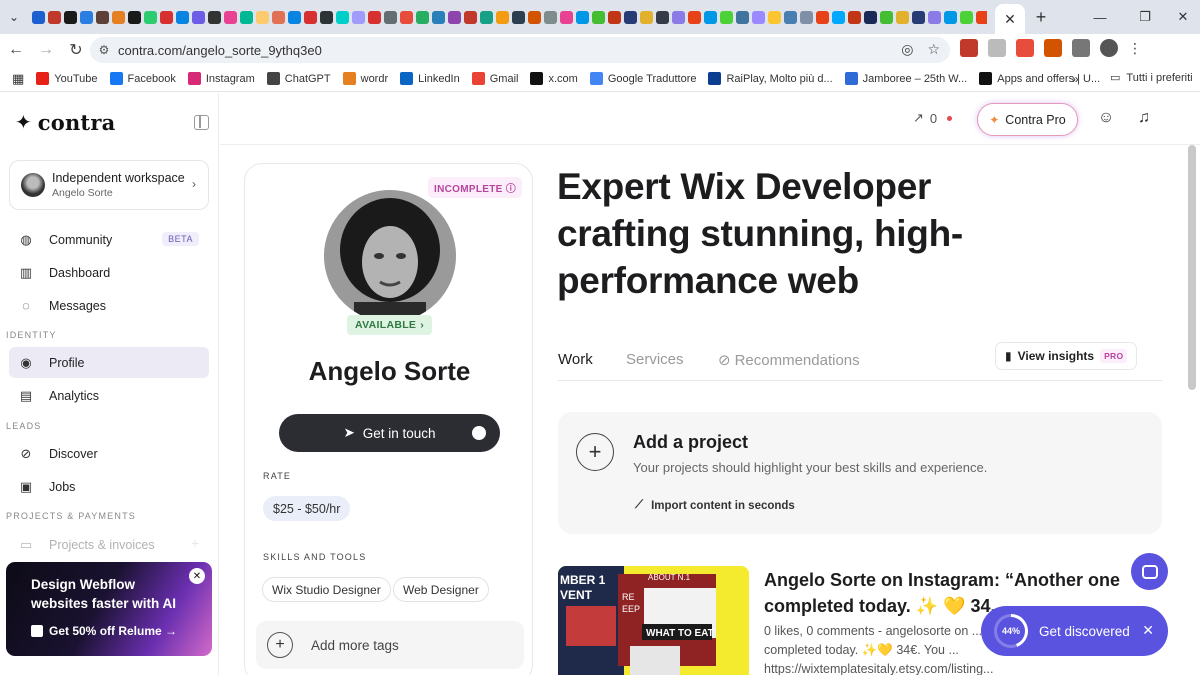 The width and height of the screenshot is (1200, 675). What do you see at coordinates (475, 187) in the screenshot?
I see `status-badge: INCOMPLETE ⓘ` at bounding box center [475, 187].